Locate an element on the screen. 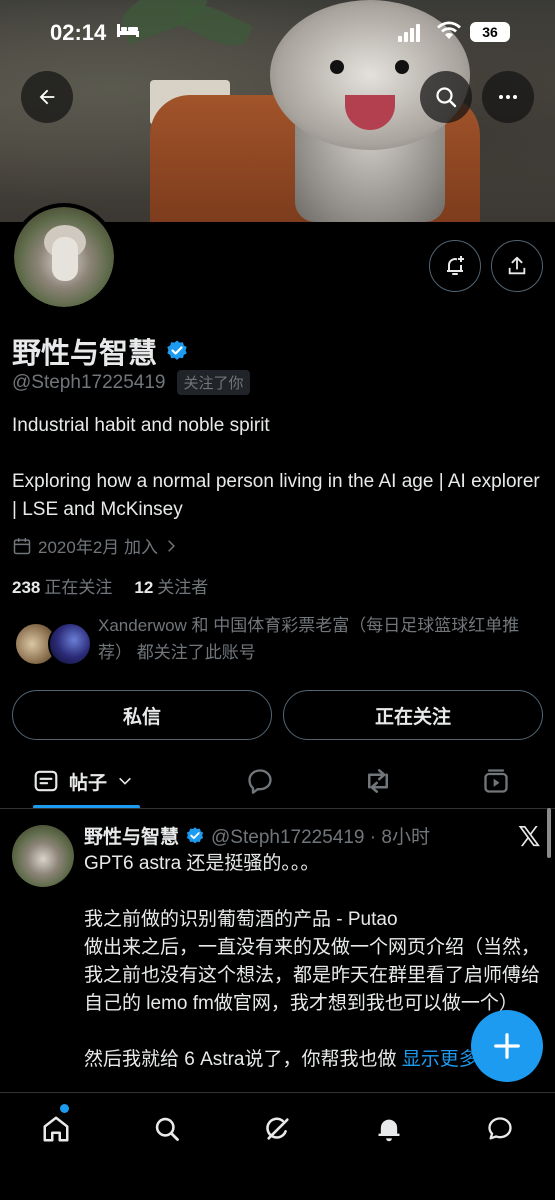  mutual-avatar is located at coordinates (70, 644).